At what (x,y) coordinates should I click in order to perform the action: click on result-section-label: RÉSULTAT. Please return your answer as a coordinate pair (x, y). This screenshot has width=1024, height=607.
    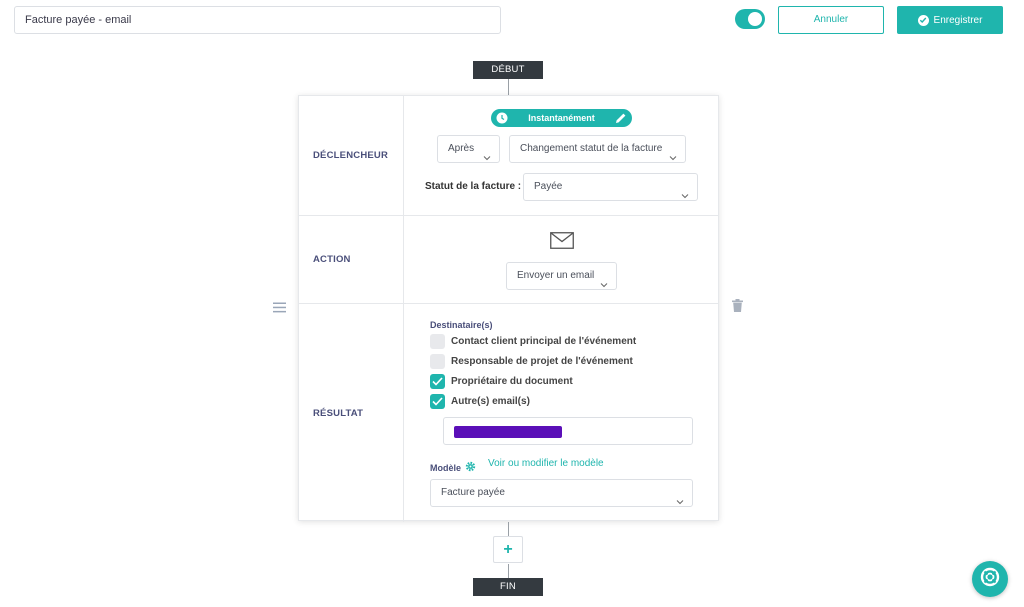
    Looking at the image, I should click on (351, 413).